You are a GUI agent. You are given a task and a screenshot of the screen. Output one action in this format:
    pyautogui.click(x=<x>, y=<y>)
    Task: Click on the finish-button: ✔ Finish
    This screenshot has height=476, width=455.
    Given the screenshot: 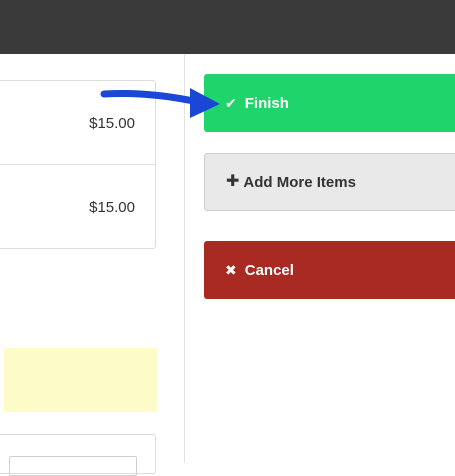 What is the action you would take?
    pyautogui.click(x=329, y=103)
    